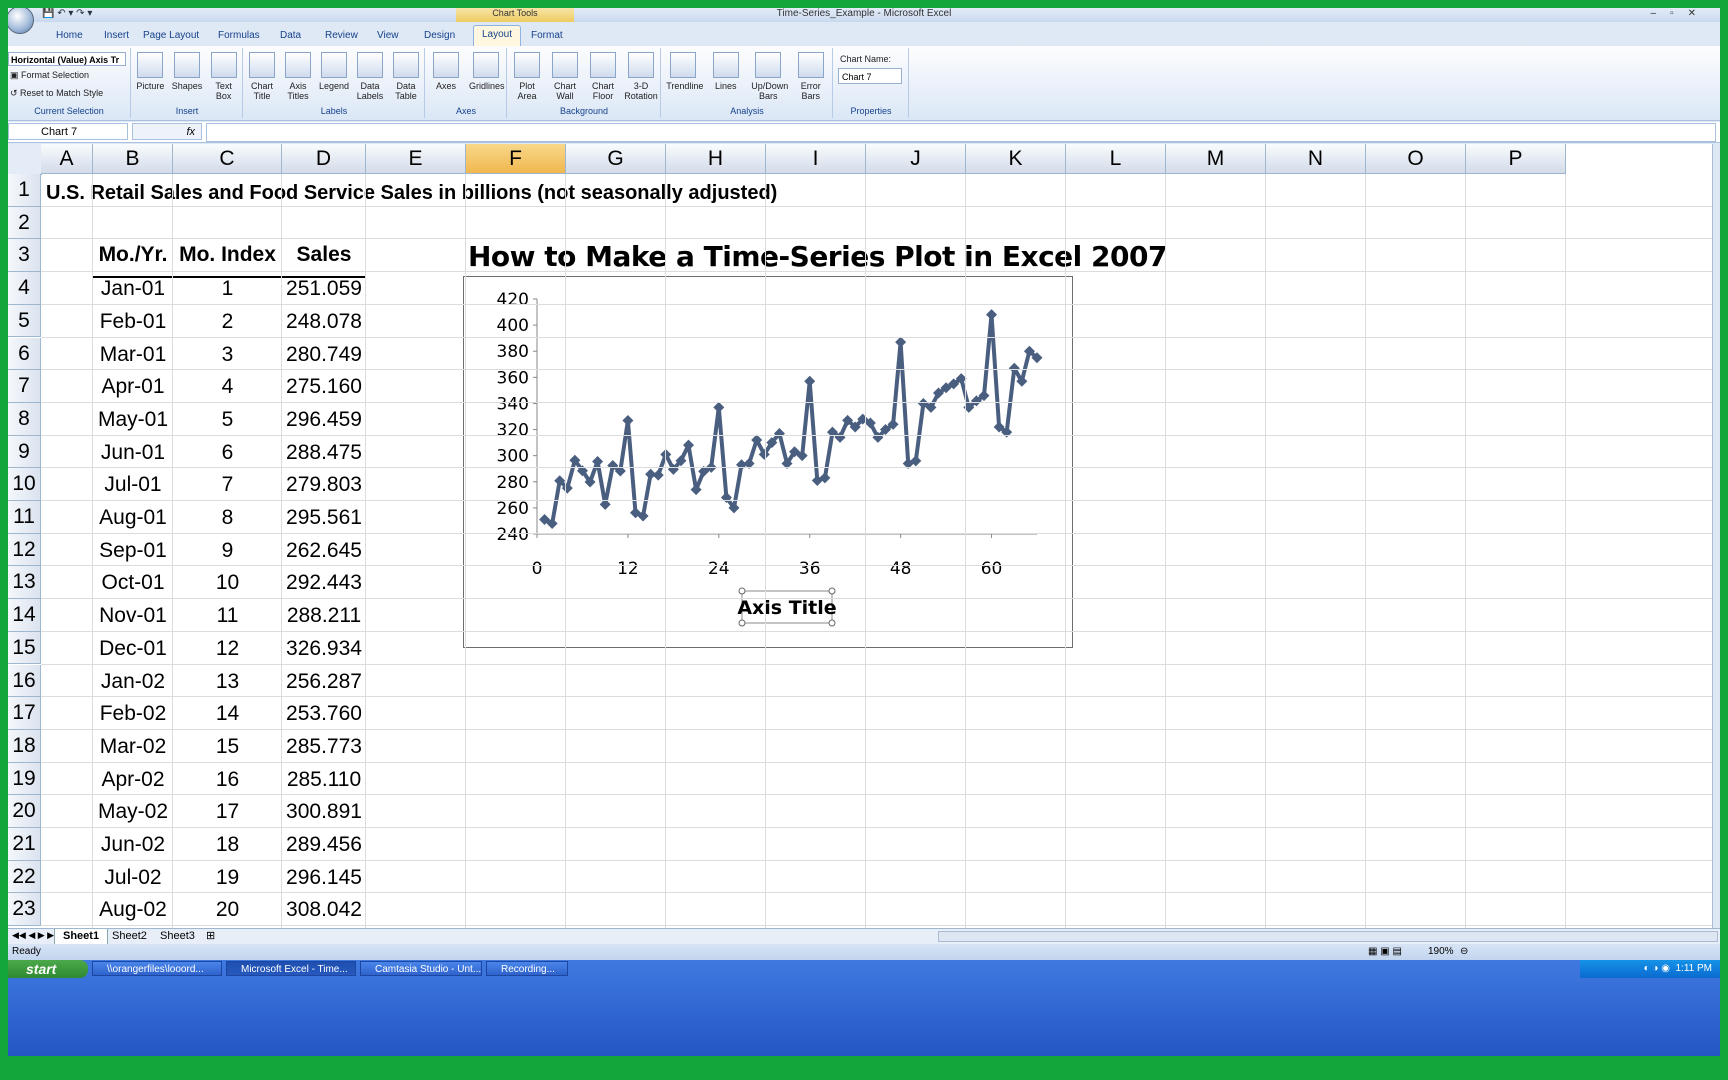 This screenshot has height=1080, width=1728. What do you see at coordinates (227, 910) in the screenshot?
I see `data-cell: 20` at bounding box center [227, 910].